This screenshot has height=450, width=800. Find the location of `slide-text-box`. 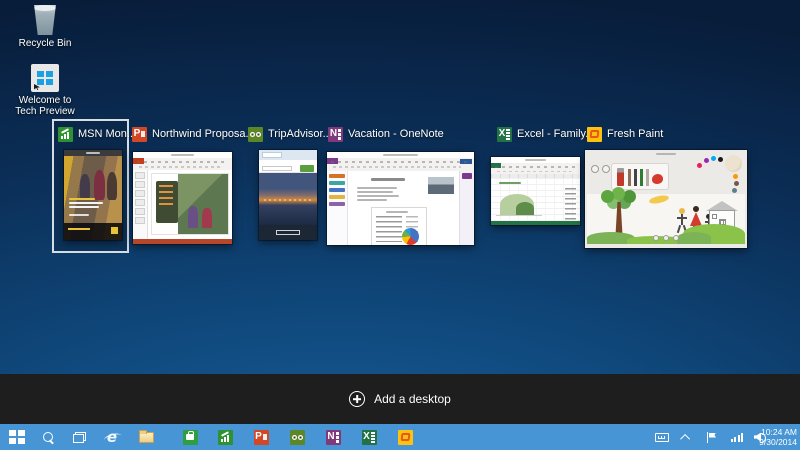

slide-text-box is located at coordinates (167, 202).